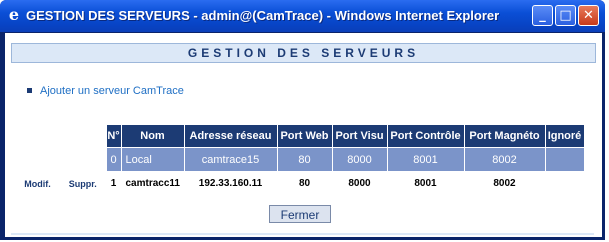  I want to click on delete-link, so click(83, 159).